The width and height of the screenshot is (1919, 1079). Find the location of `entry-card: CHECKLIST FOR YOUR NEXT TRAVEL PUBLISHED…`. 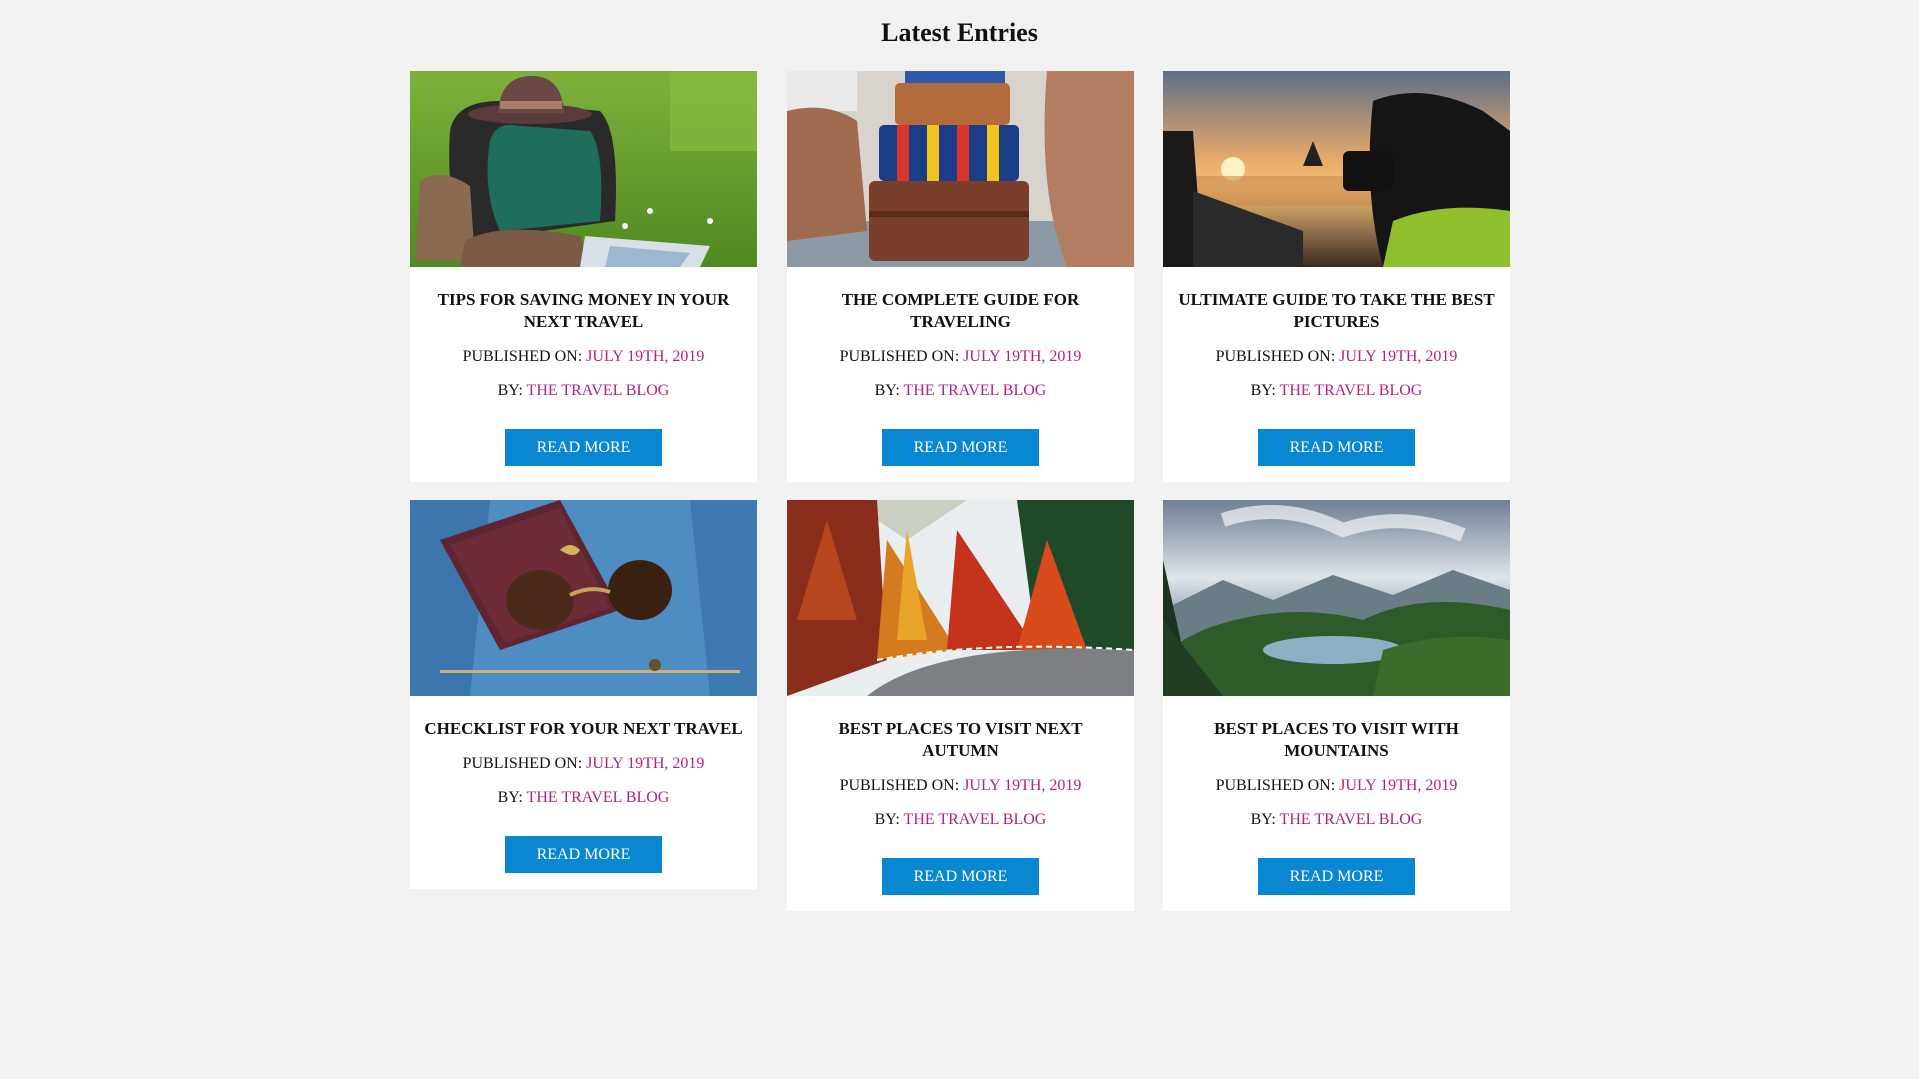

entry-card: CHECKLIST FOR YOUR NEXT TRAVEL PUBLISHED… is located at coordinates (583, 694).